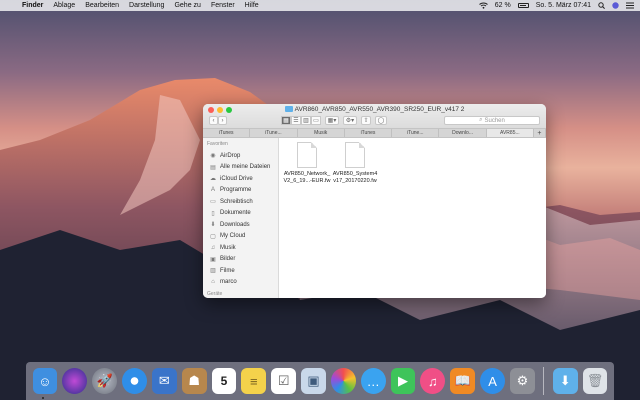 The height and width of the screenshot is (400, 640). Describe the element at coordinates (492, 120) in the screenshot. I see `search-input: ⌕ Suchen` at that location.